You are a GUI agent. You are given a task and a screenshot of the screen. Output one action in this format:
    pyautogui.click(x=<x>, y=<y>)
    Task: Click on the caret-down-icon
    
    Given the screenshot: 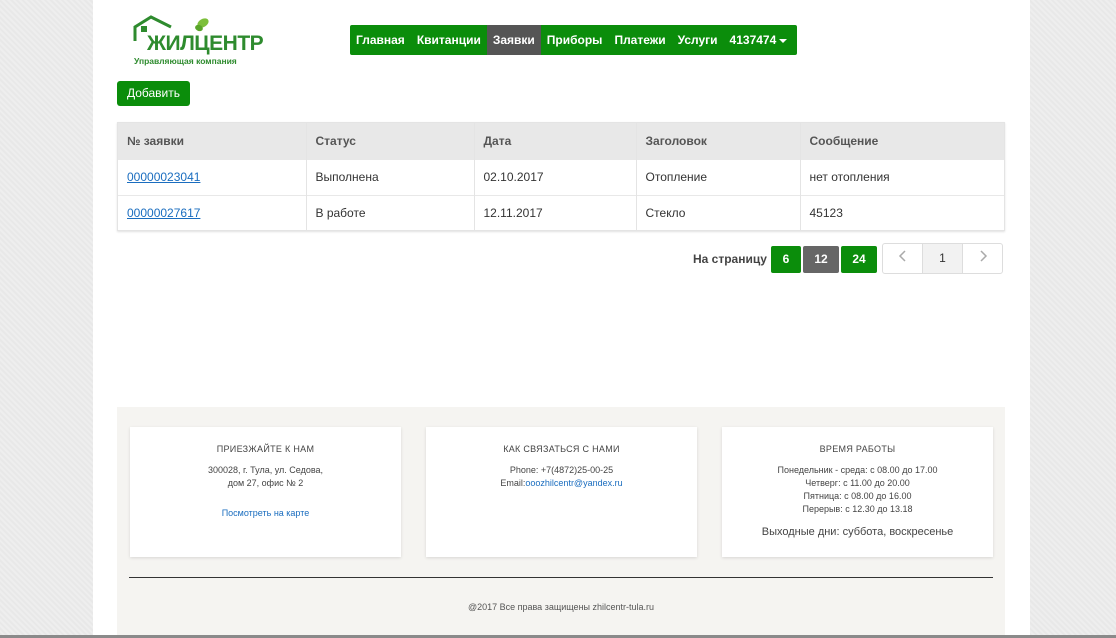 What is the action you would take?
    pyautogui.click(x=783, y=40)
    